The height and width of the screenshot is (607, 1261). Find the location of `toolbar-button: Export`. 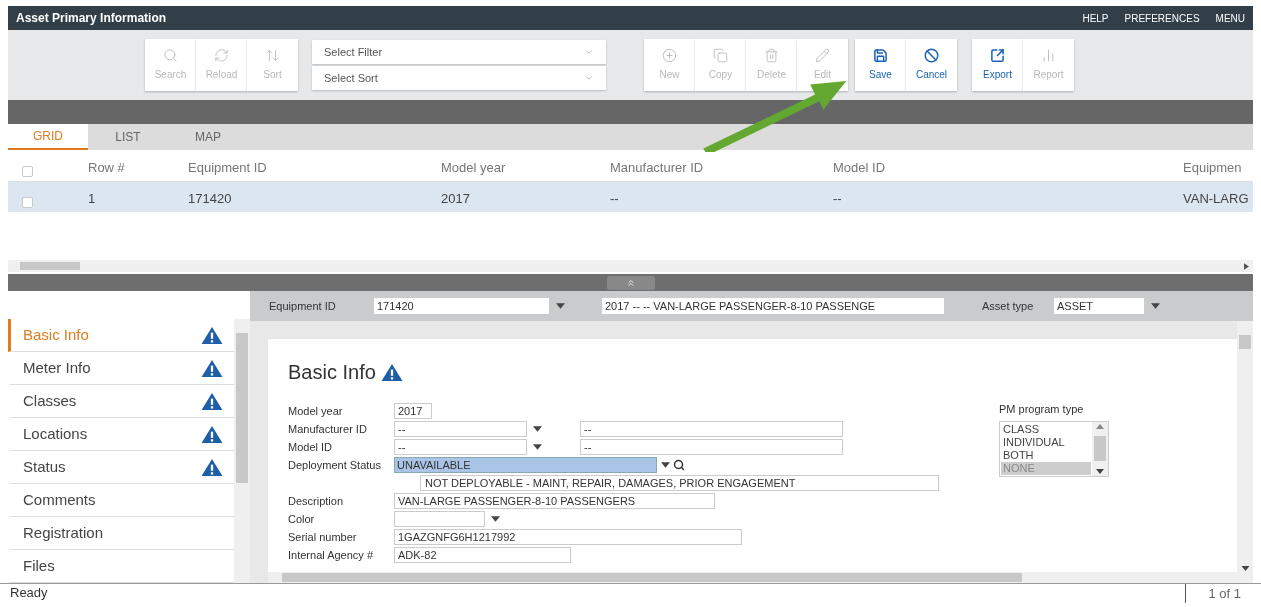

toolbar-button: Export is located at coordinates (997, 65).